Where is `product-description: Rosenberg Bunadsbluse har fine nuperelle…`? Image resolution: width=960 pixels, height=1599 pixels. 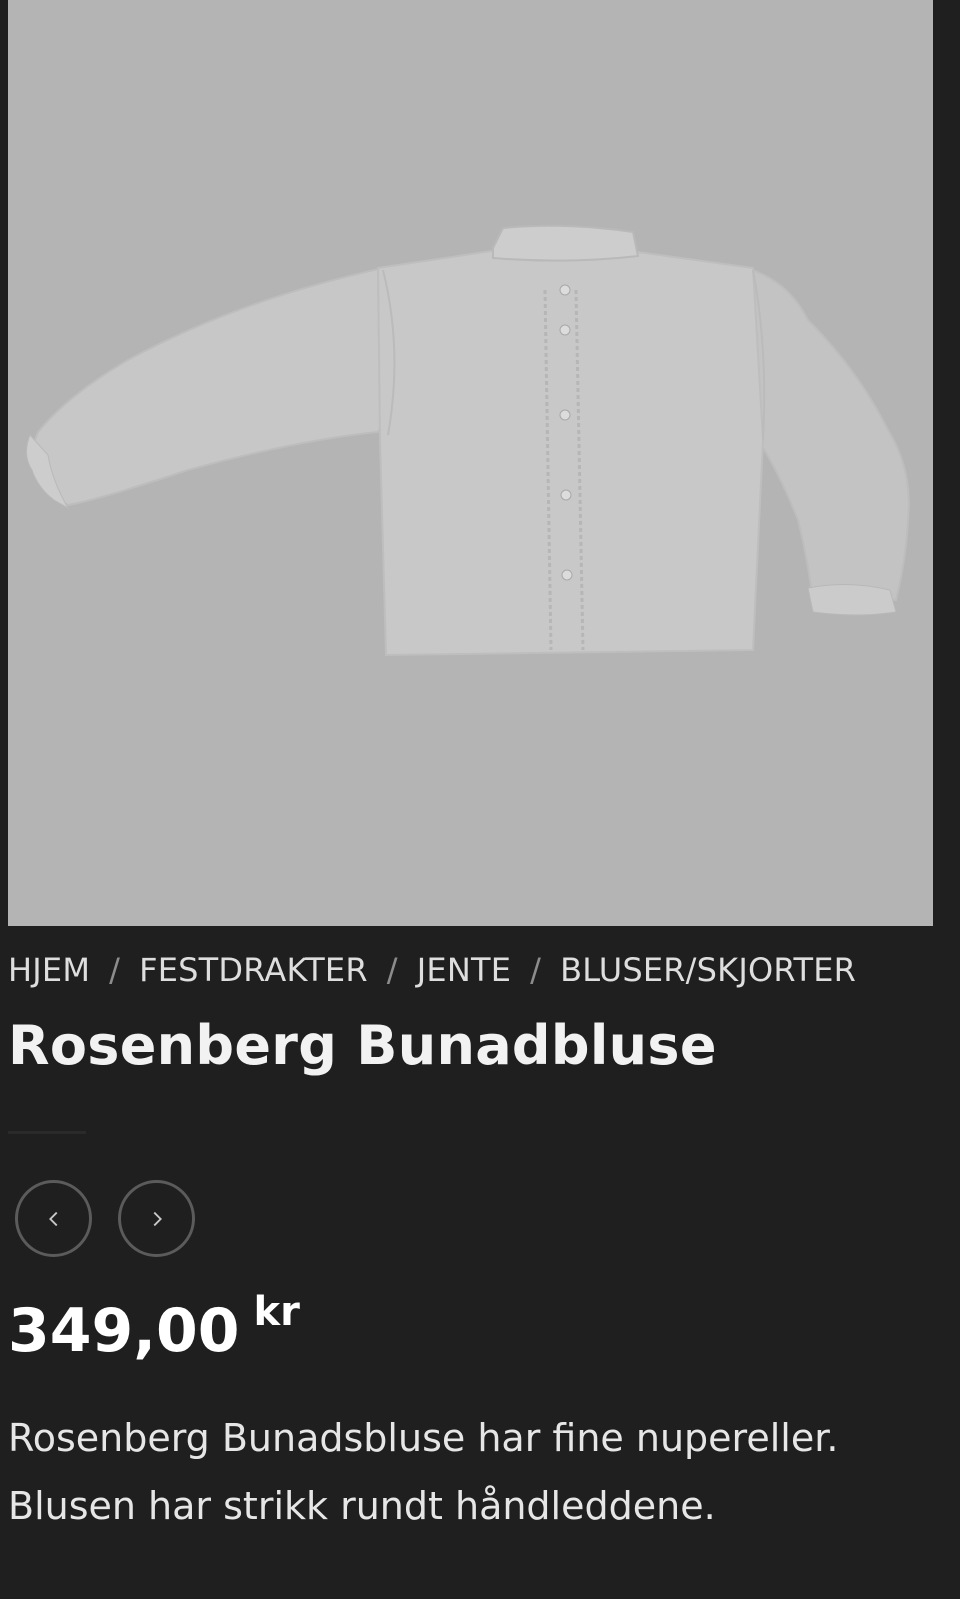 product-description: Rosenberg Bunadsbluse har fine nuperelle… is located at coordinates (423, 1472).